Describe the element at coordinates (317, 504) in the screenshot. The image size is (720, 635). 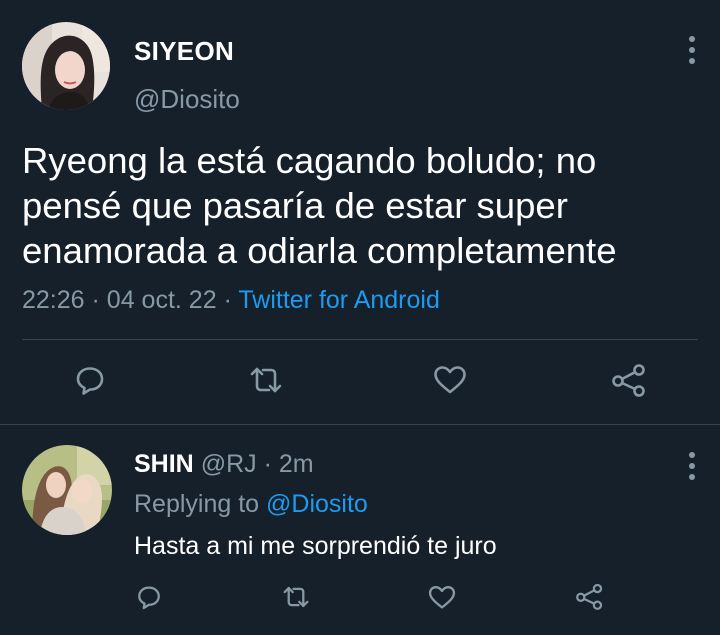
I see `replying-to-mention: @Diosito` at that location.